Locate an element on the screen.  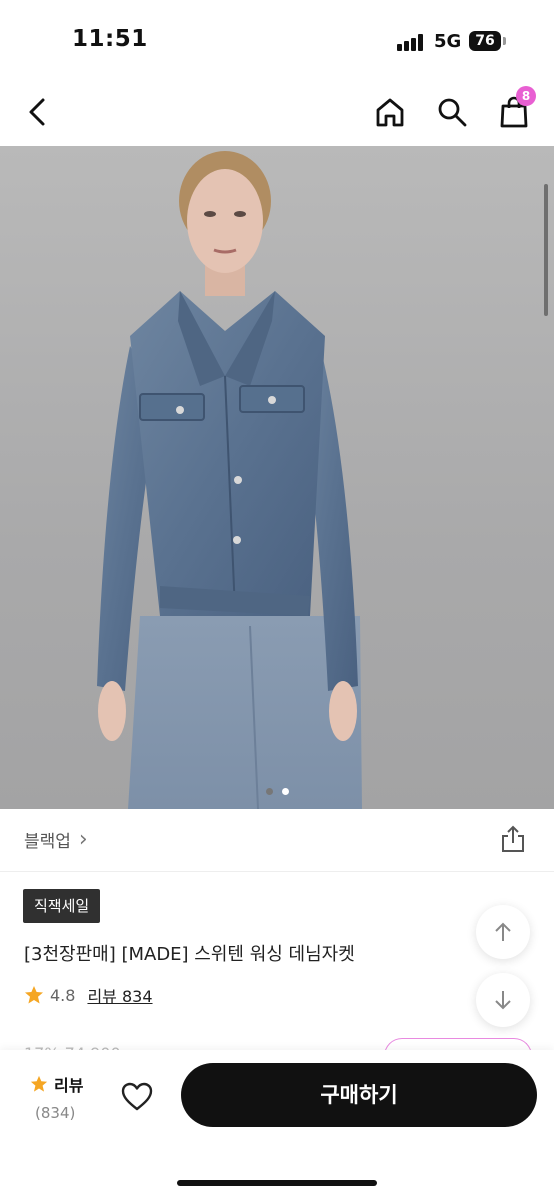
buy-button: 구매하기 is located at coordinates (359, 1095).